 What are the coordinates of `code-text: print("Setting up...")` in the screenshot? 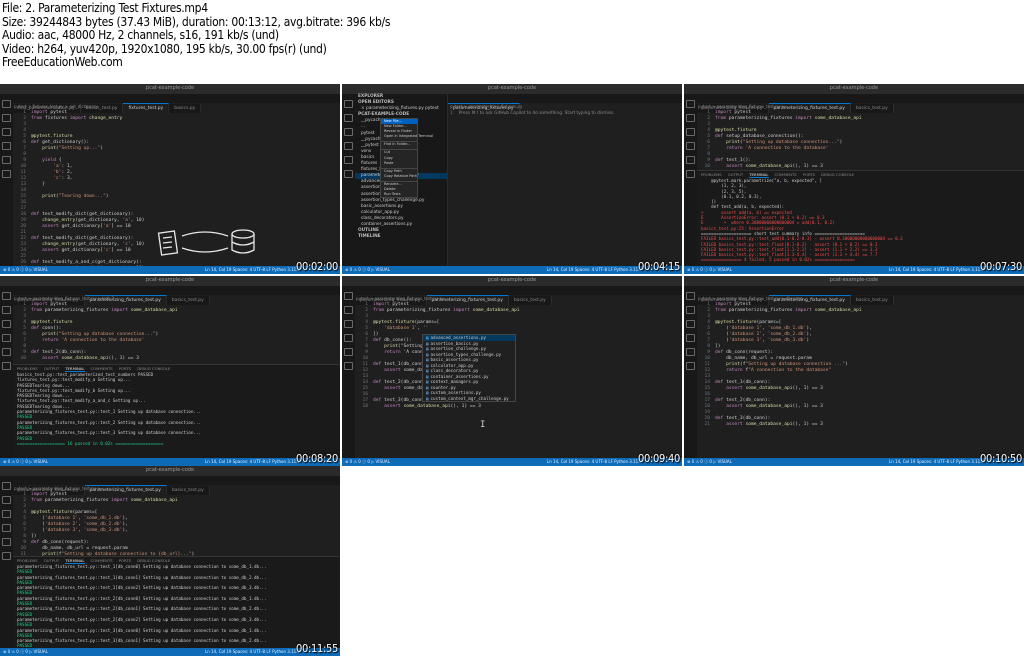 It's located at (72, 148).